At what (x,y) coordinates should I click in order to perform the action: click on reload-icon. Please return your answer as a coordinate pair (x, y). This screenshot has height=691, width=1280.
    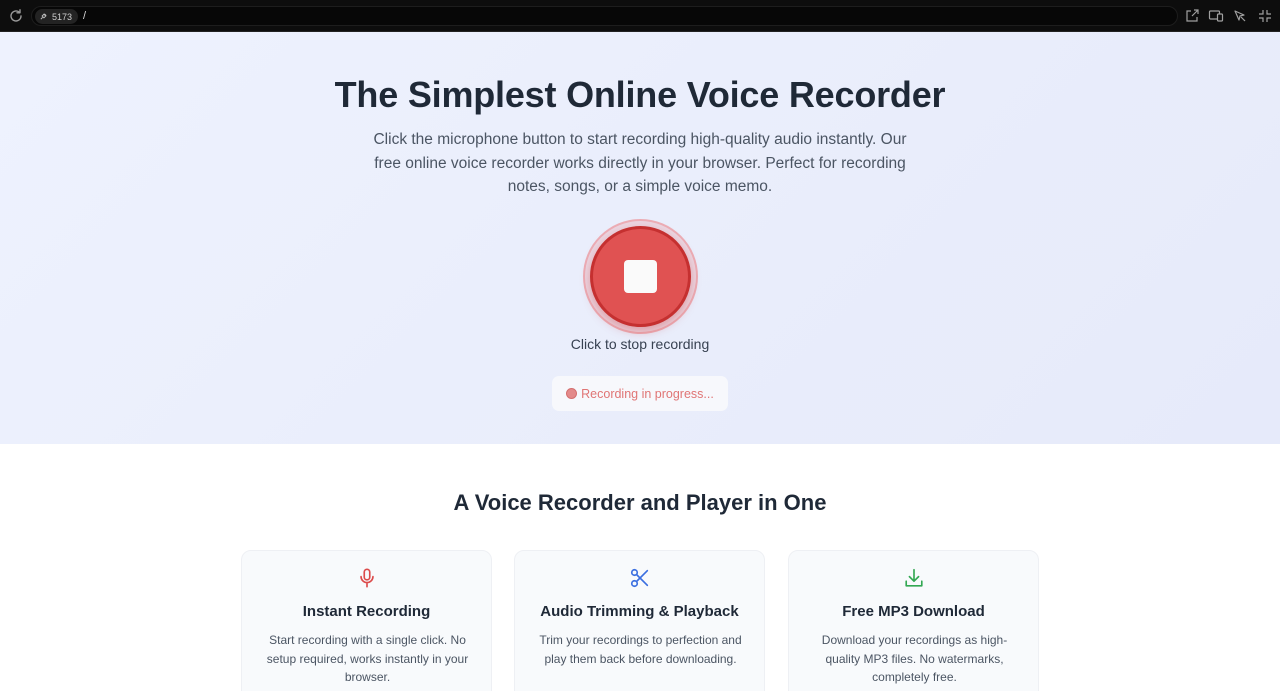
    Looking at the image, I should click on (16, 16).